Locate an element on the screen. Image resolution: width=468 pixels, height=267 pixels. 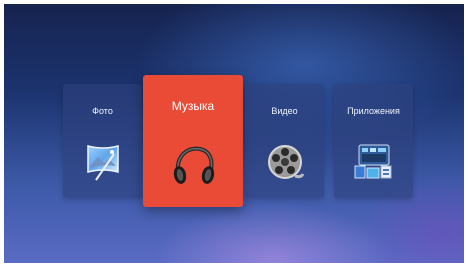
menu-item-label: Фото is located at coordinates (102, 111).